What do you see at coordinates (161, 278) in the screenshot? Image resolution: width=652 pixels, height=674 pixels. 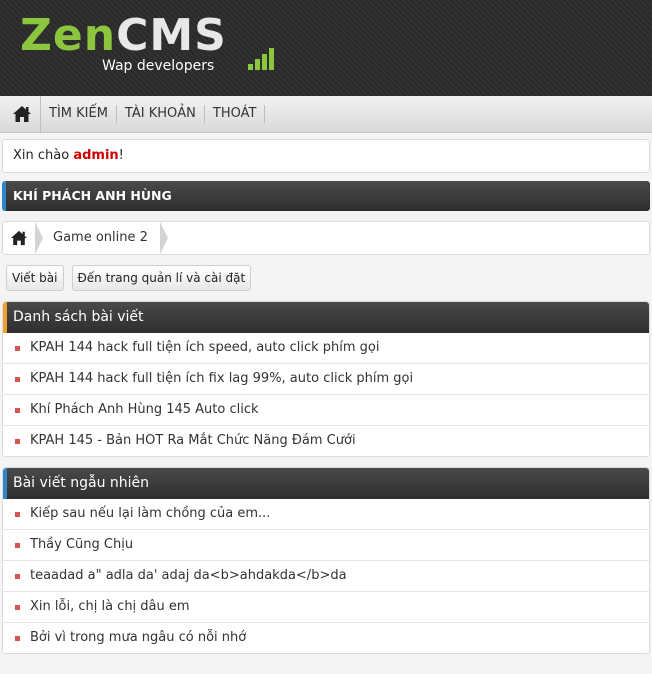 I see `manage-settings-button: Đến trang quản lí và cài đặt` at bounding box center [161, 278].